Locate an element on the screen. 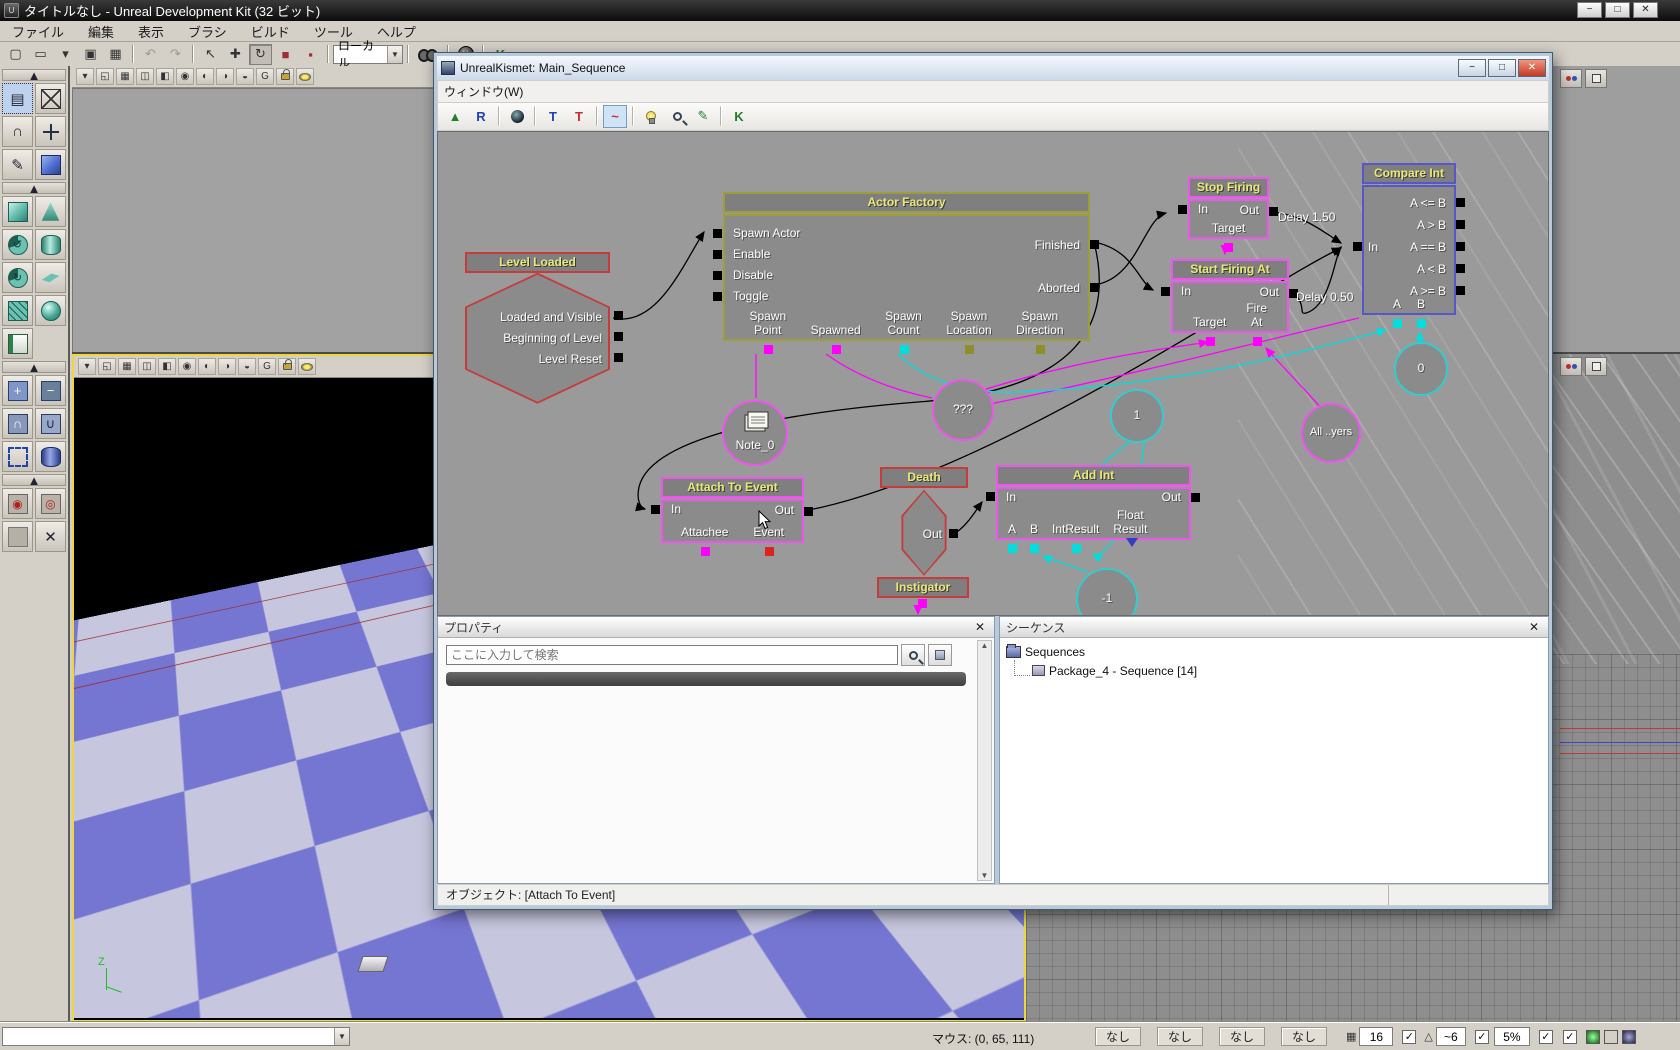  zoom-level-field: 5% is located at coordinates (1511, 1036).